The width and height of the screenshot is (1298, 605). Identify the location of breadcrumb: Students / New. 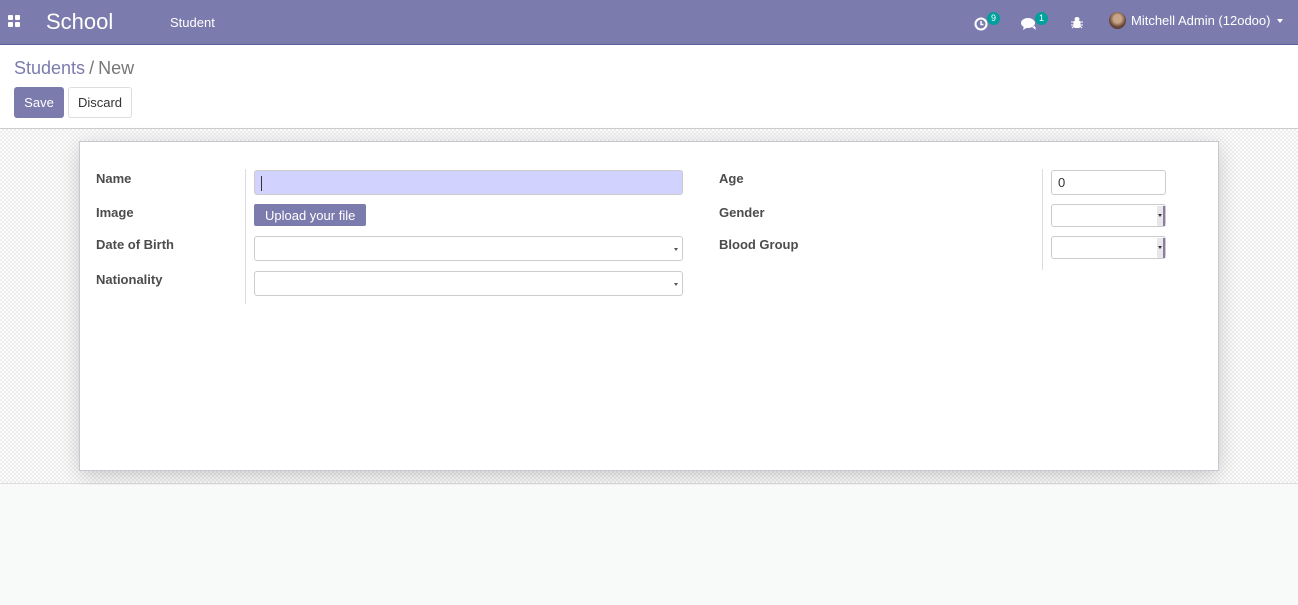
(74, 68).